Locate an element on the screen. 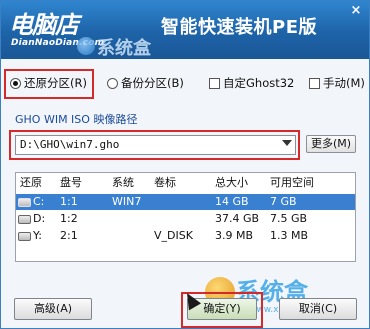  image-path-label: GHO WIM ISO 映像路径 is located at coordinates (76, 119).